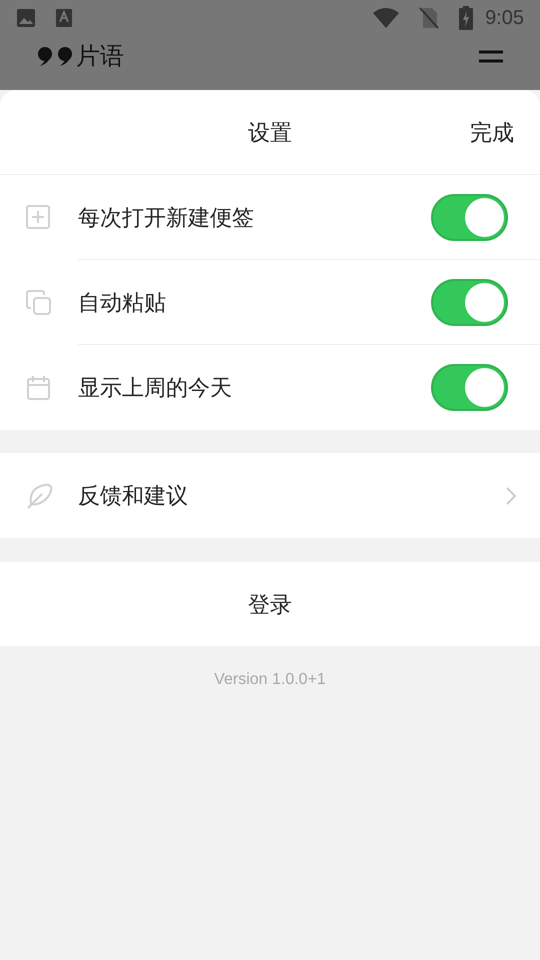  Describe the element at coordinates (386, 18) in the screenshot. I see `wifi-icon` at that location.